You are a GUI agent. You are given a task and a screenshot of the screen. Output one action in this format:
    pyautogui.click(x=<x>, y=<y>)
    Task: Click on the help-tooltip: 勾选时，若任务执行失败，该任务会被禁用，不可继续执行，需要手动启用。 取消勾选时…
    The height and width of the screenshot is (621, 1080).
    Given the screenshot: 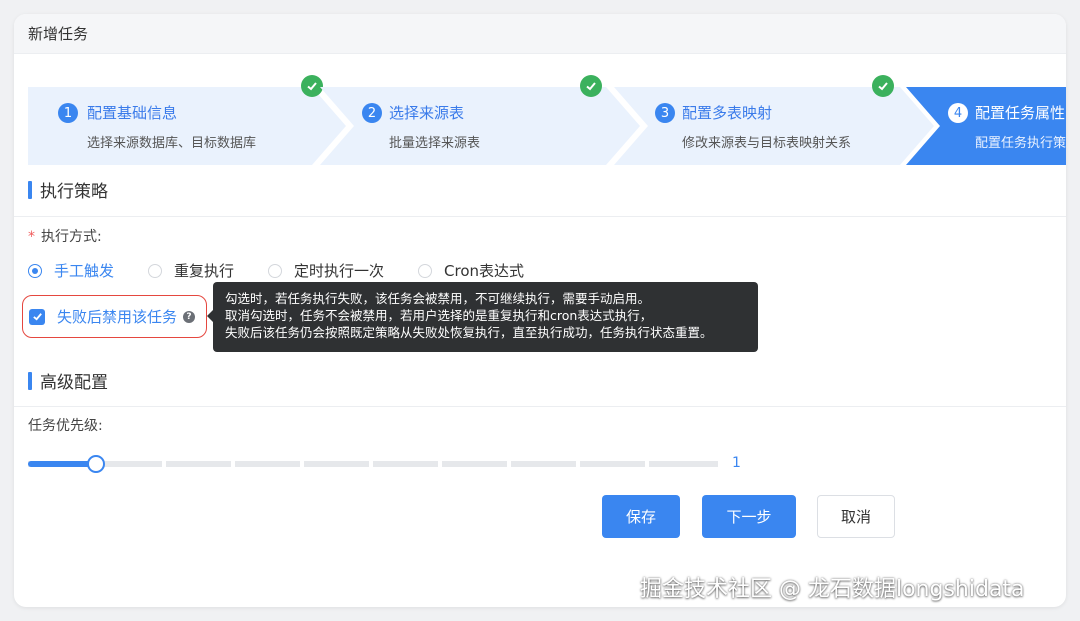 What is the action you would take?
    pyautogui.click(x=482, y=317)
    